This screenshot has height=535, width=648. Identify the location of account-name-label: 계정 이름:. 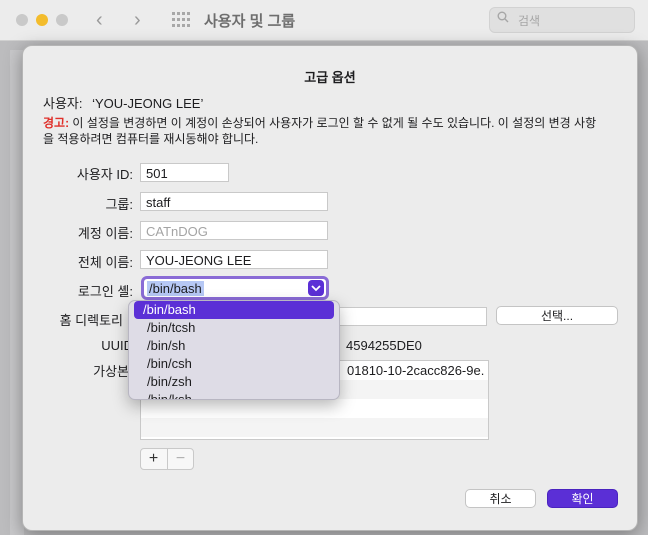
(105, 233).